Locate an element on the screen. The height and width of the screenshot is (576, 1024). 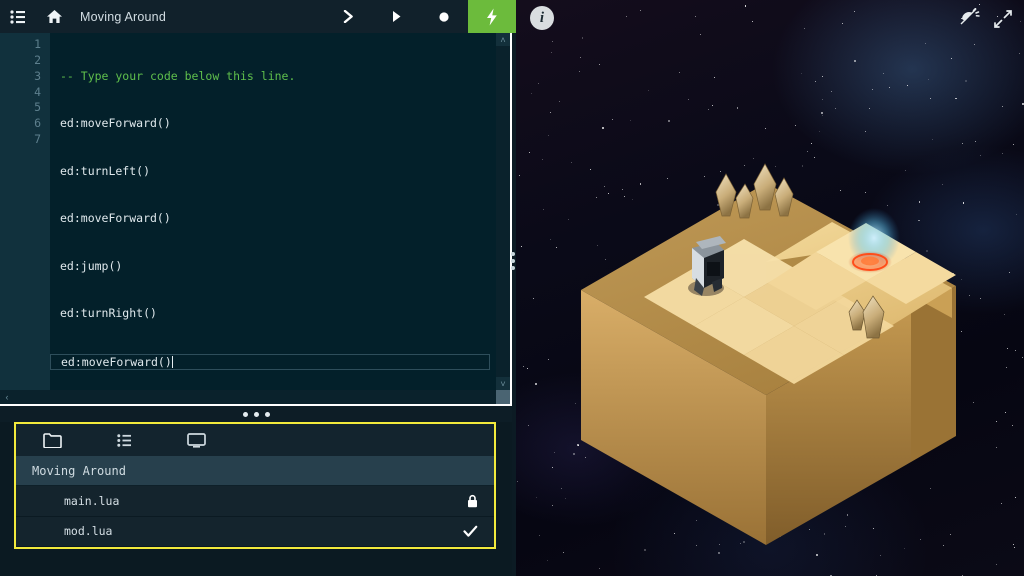
list-menu-icon is located at coordinates (18, 16).